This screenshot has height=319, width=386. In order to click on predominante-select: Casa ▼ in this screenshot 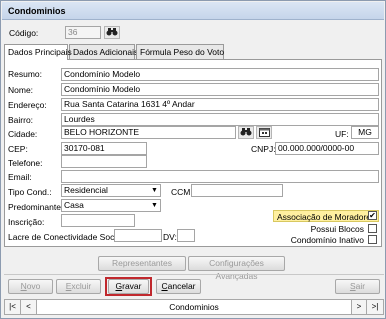, I will do `click(111, 205)`.